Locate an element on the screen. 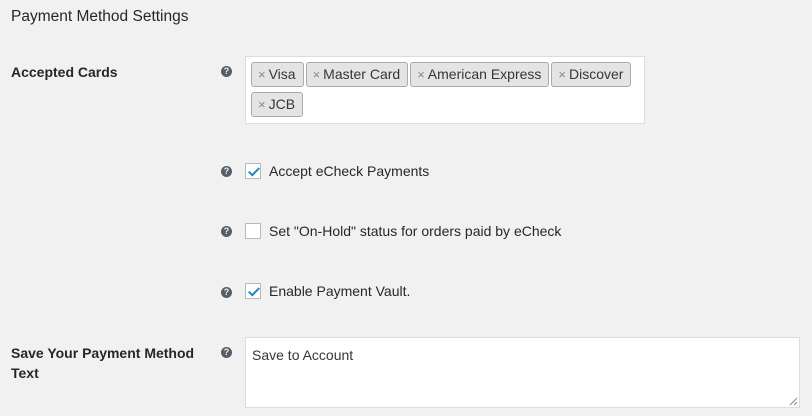 Image resolution: width=812 pixels, height=416 pixels. resize-handle-icon is located at coordinates (793, 401).